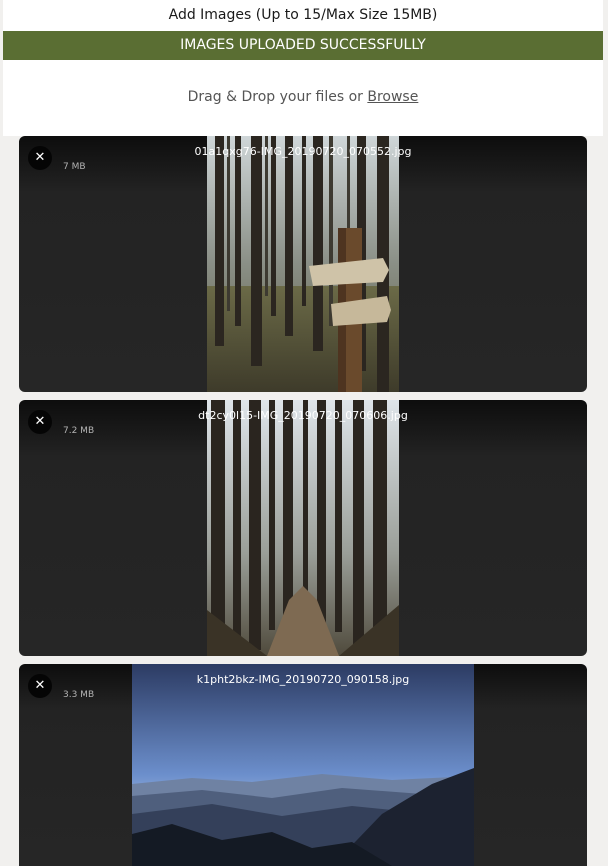  I want to click on file-size: 7 MB, so click(74, 167).